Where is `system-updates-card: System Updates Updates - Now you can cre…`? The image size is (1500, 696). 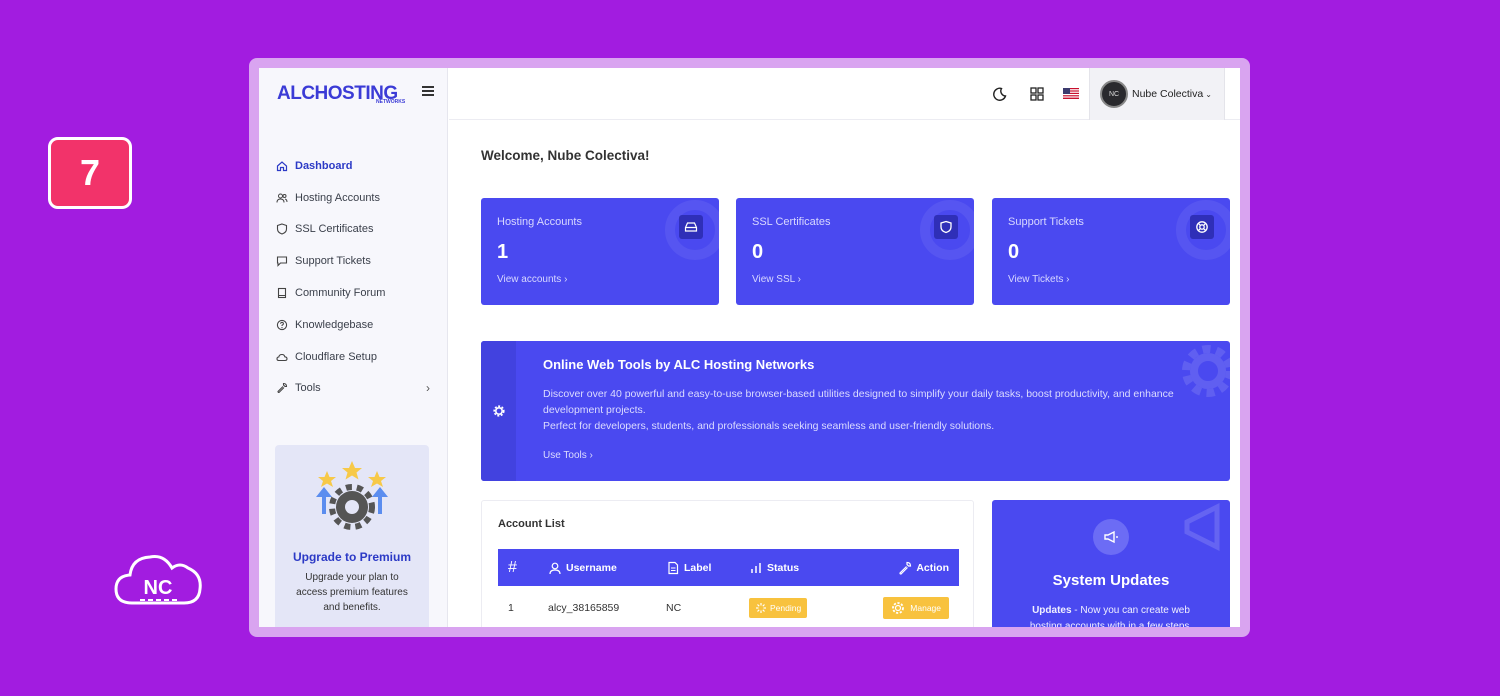 system-updates-card: System Updates Updates - Now you can cre… is located at coordinates (1111, 563).